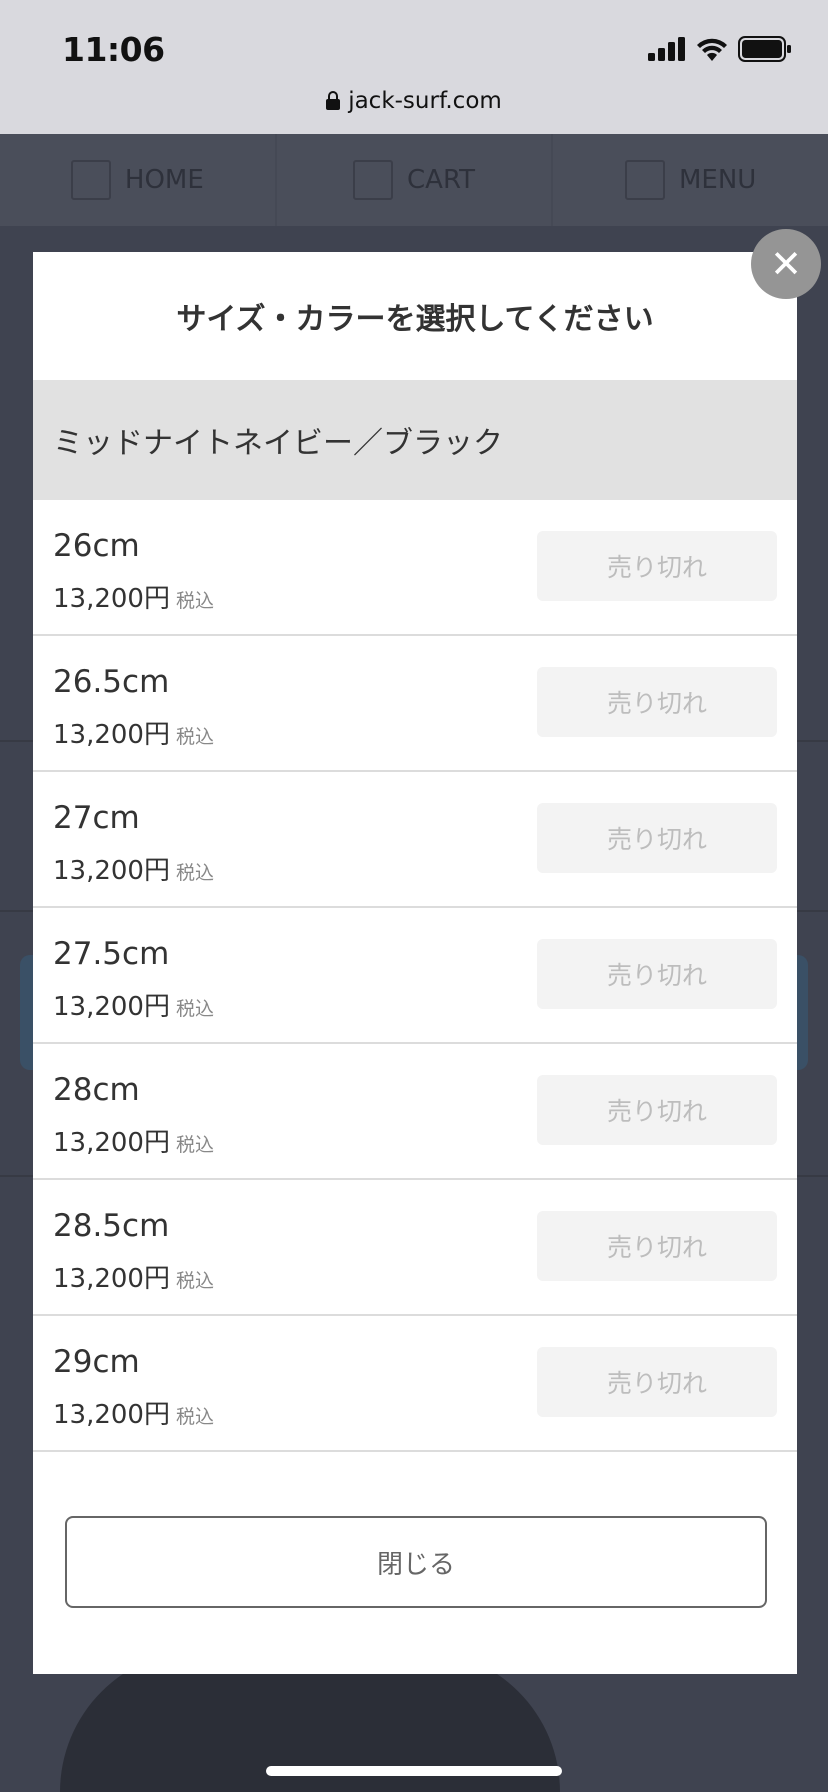  I want to click on url-bar: jack-surf.com, so click(414, 101).